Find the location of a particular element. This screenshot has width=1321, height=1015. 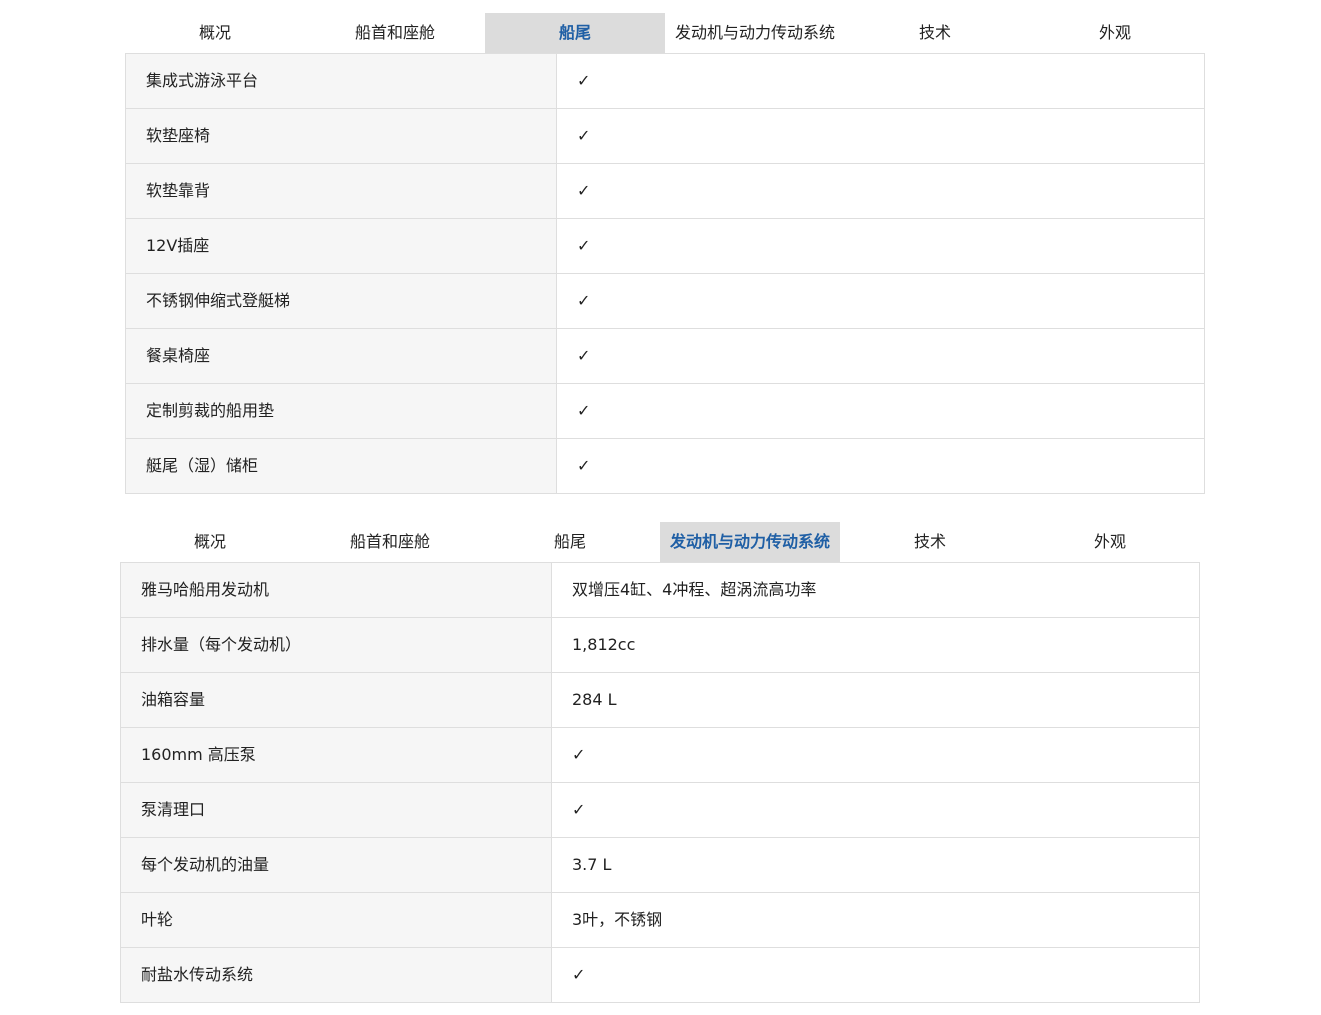

spec-label: 雅马哈船用发动机 is located at coordinates (336, 590).